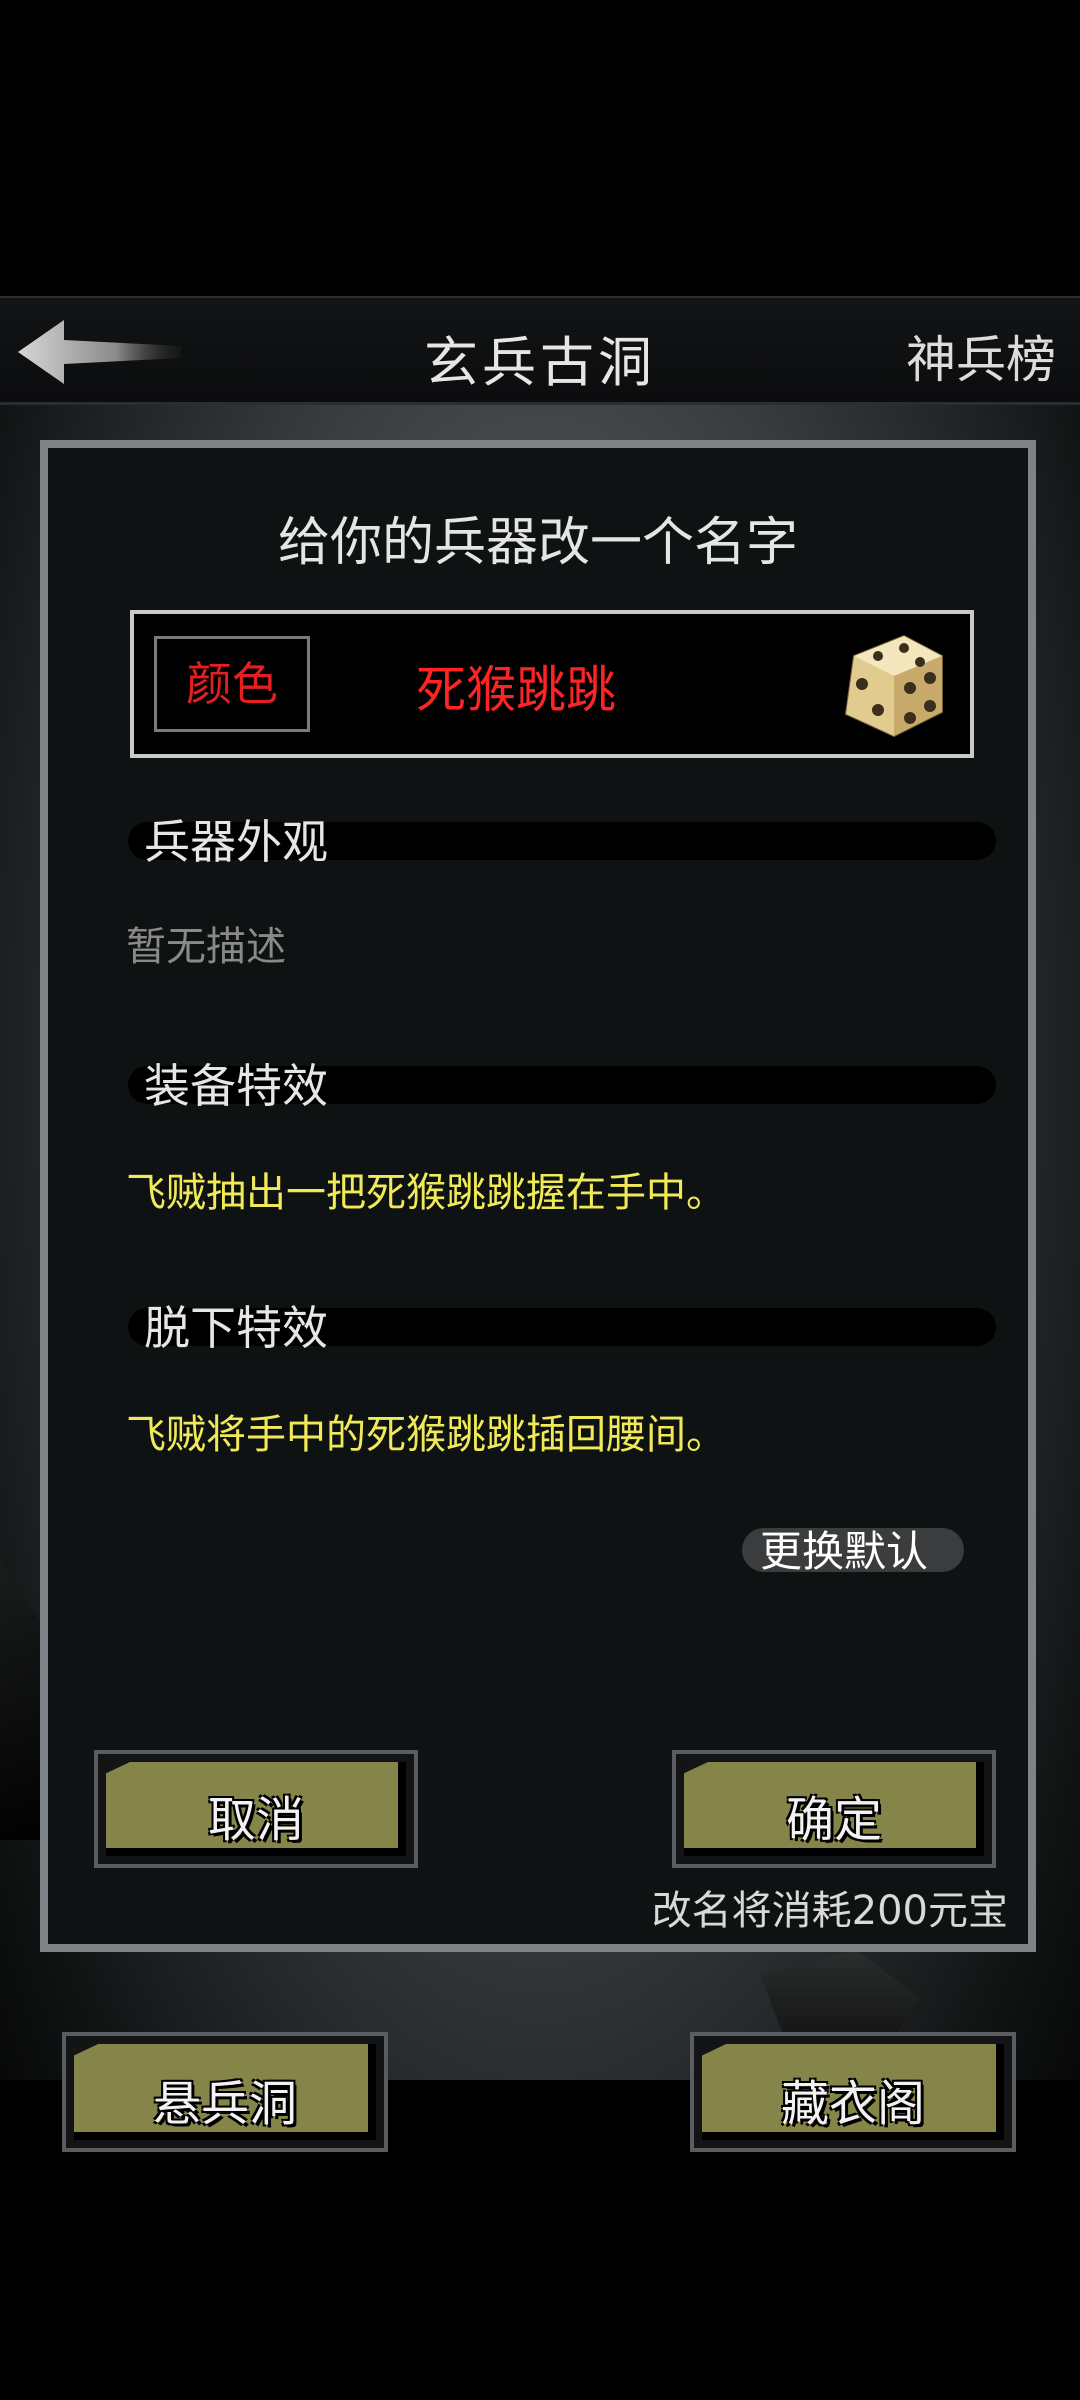 Image resolution: width=1080 pixels, height=2400 pixels. What do you see at coordinates (516, 686) in the screenshot?
I see `weapon-name-field: 死猴跳跳` at bounding box center [516, 686].